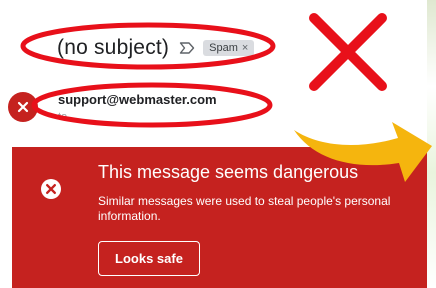  I want to click on big-x-mark, so click(348, 52).